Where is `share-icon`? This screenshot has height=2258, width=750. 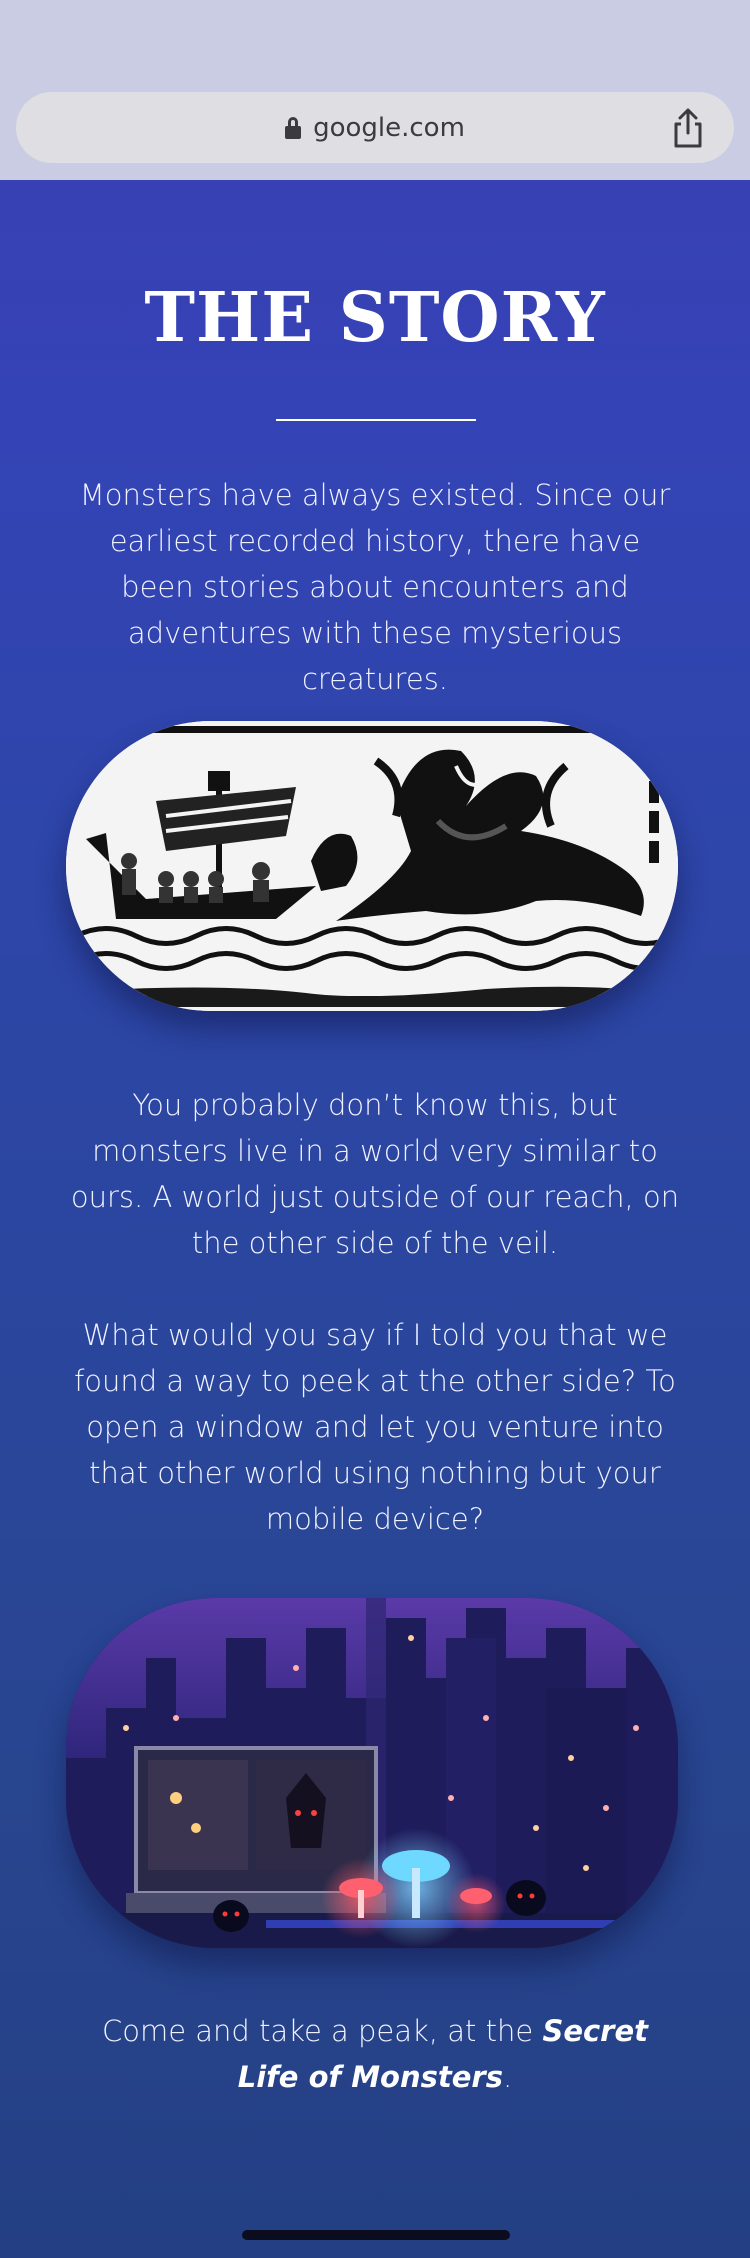 share-icon is located at coordinates (688, 128).